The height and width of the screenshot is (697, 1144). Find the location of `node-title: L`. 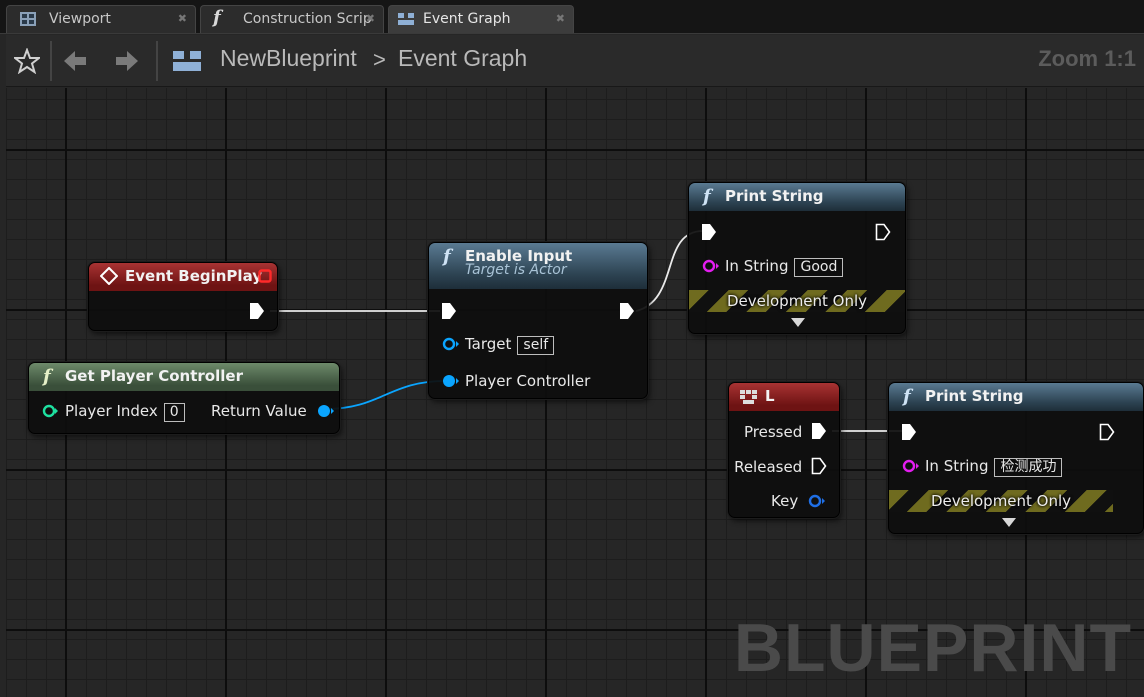

node-title: L is located at coordinates (770, 396).